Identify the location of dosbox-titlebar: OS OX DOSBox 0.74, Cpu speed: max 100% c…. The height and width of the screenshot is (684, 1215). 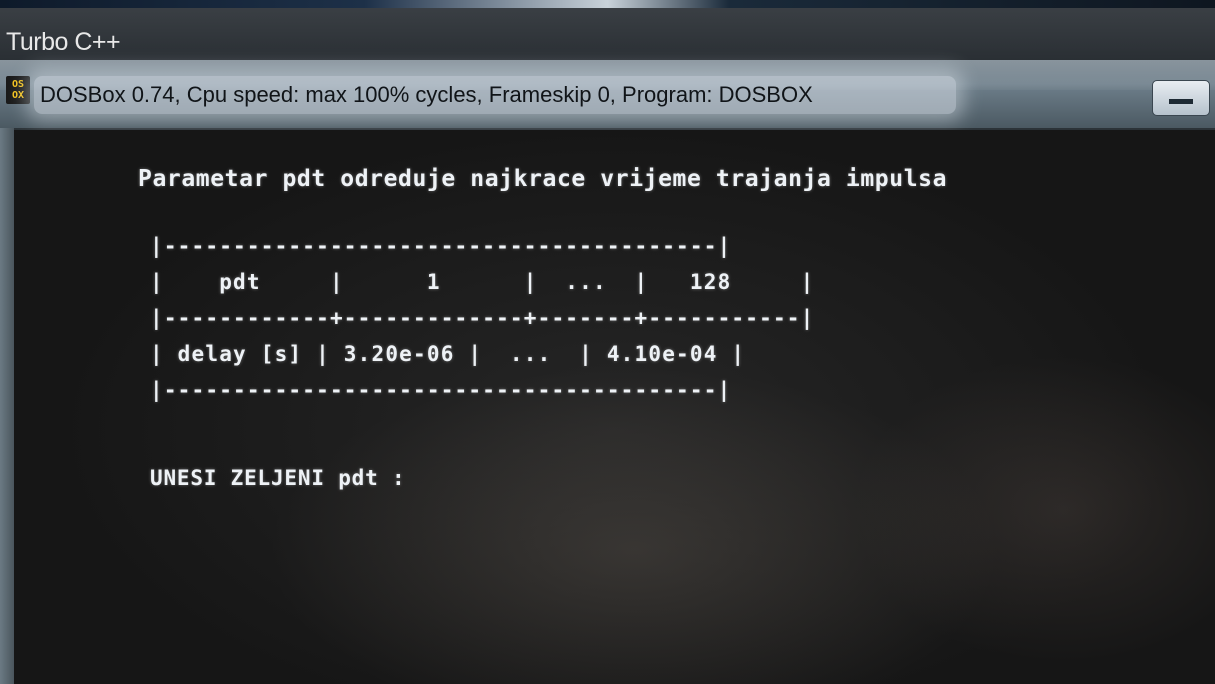
(607, 95).